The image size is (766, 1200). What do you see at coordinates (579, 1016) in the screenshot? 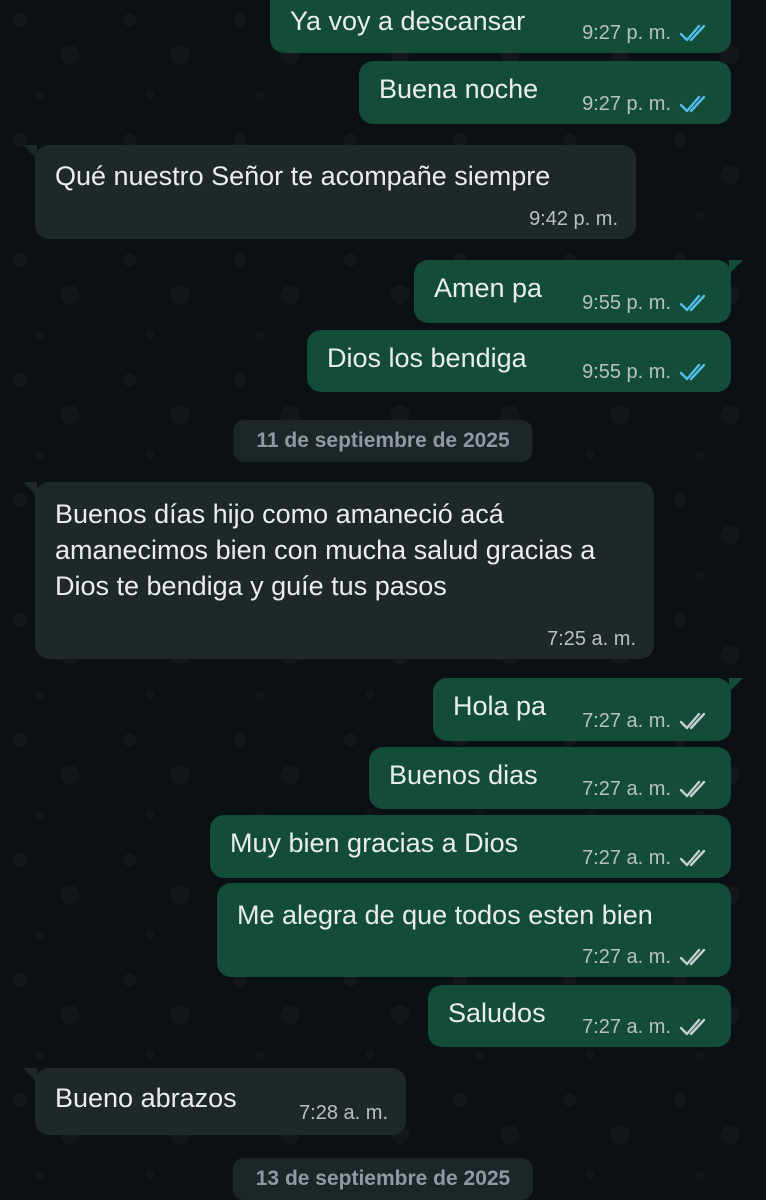
I see `message-bubble: Saludos 7:27 a. m.` at bounding box center [579, 1016].